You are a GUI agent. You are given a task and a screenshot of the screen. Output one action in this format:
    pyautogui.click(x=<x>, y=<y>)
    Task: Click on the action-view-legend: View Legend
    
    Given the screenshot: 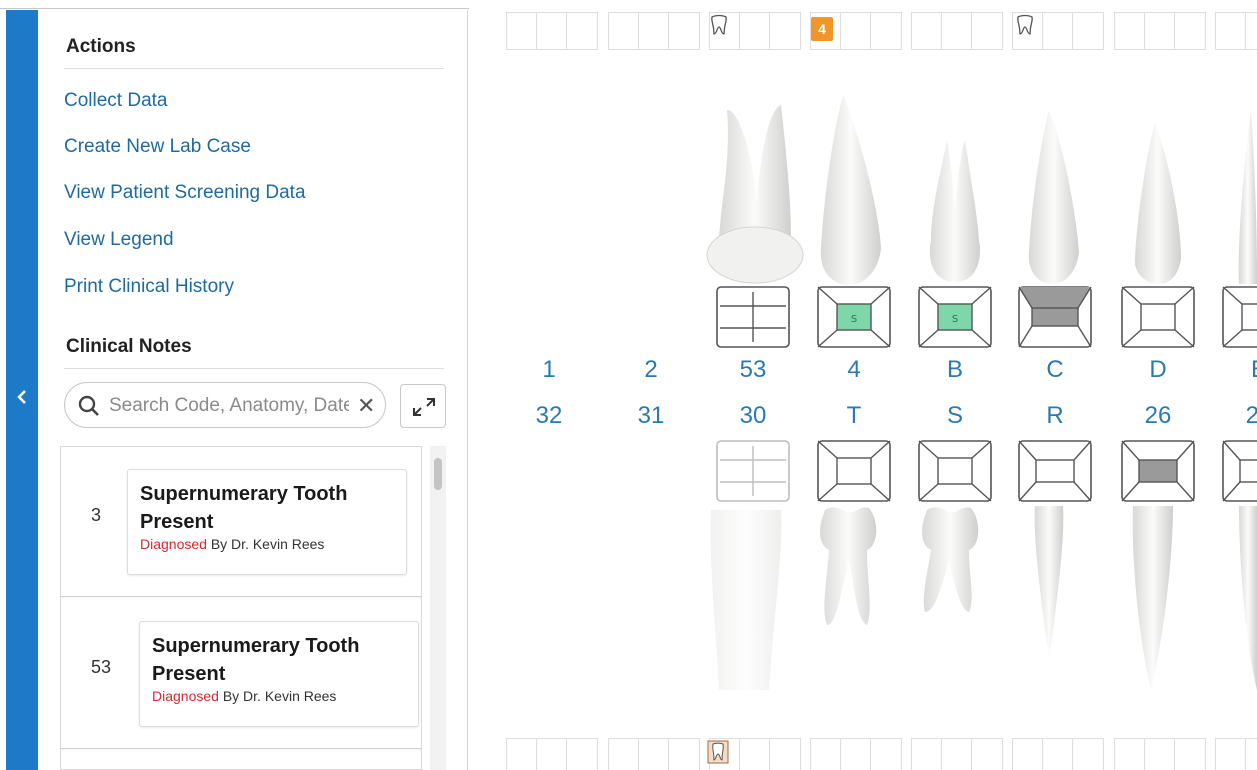 What is the action you would take?
    pyautogui.click(x=119, y=240)
    